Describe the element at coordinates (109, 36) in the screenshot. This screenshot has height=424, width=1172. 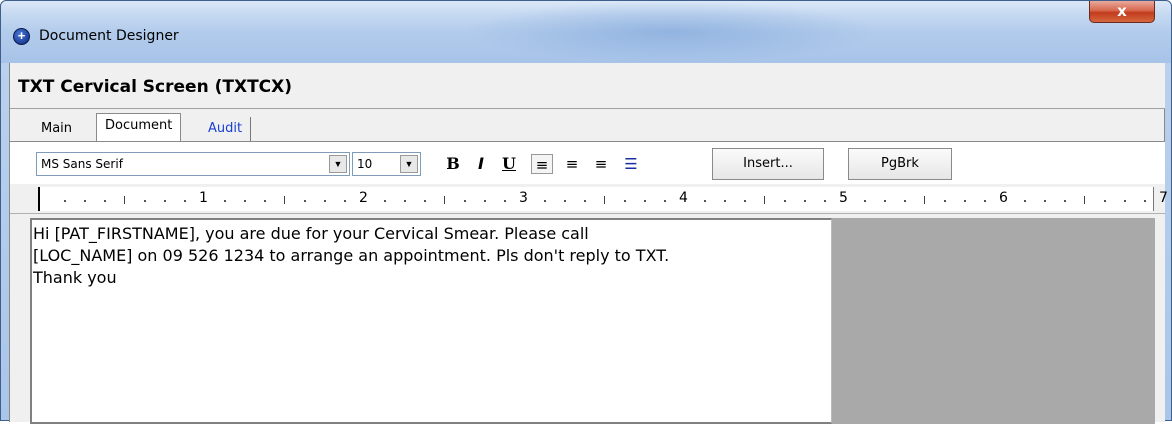
I see `window-title: Document Designer` at that location.